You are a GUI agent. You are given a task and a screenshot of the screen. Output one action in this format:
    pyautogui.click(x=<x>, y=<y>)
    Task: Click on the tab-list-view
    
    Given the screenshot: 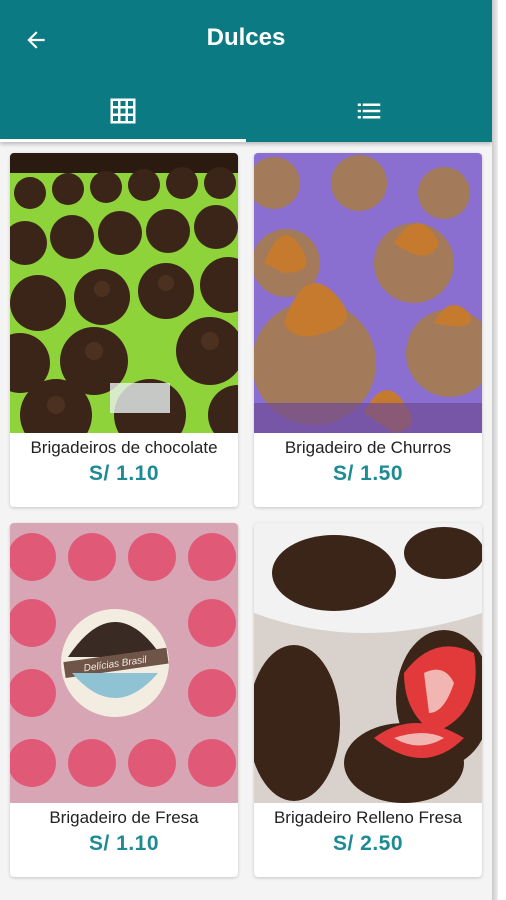 What is the action you would take?
    pyautogui.click(x=369, y=111)
    